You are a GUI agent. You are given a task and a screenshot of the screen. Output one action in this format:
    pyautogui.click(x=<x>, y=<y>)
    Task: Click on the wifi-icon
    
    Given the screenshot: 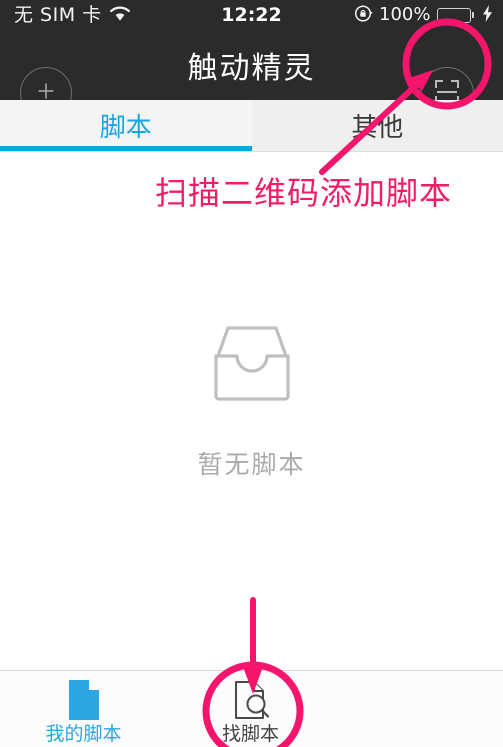 What is the action you would take?
    pyautogui.click(x=120, y=15)
    